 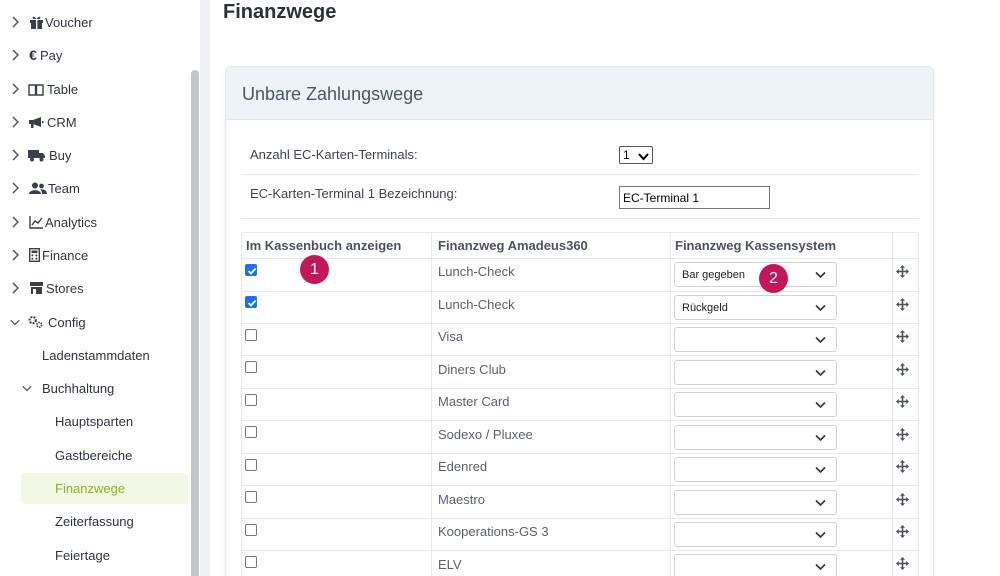 I want to click on kassensystem-value: Rückgeld, so click(x=705, y=307).